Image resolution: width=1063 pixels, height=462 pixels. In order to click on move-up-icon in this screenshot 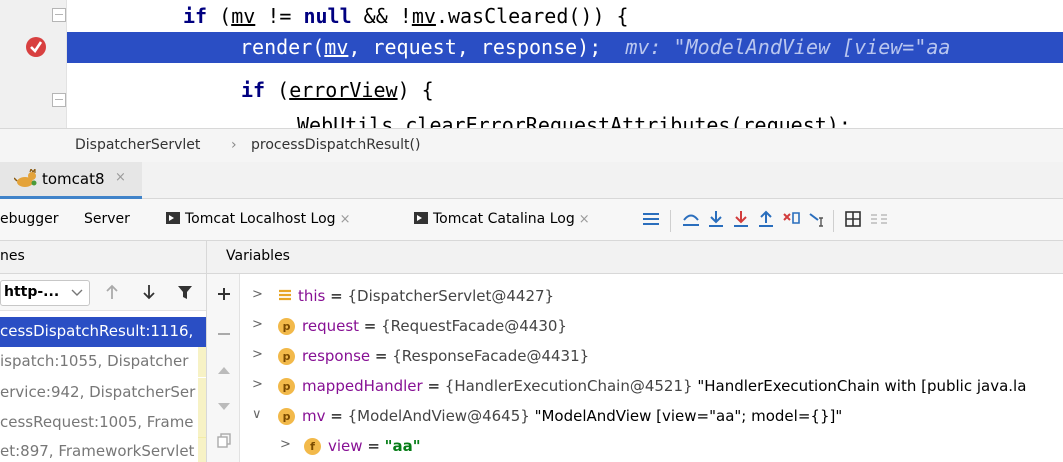, I will do `click(224, 370)`.